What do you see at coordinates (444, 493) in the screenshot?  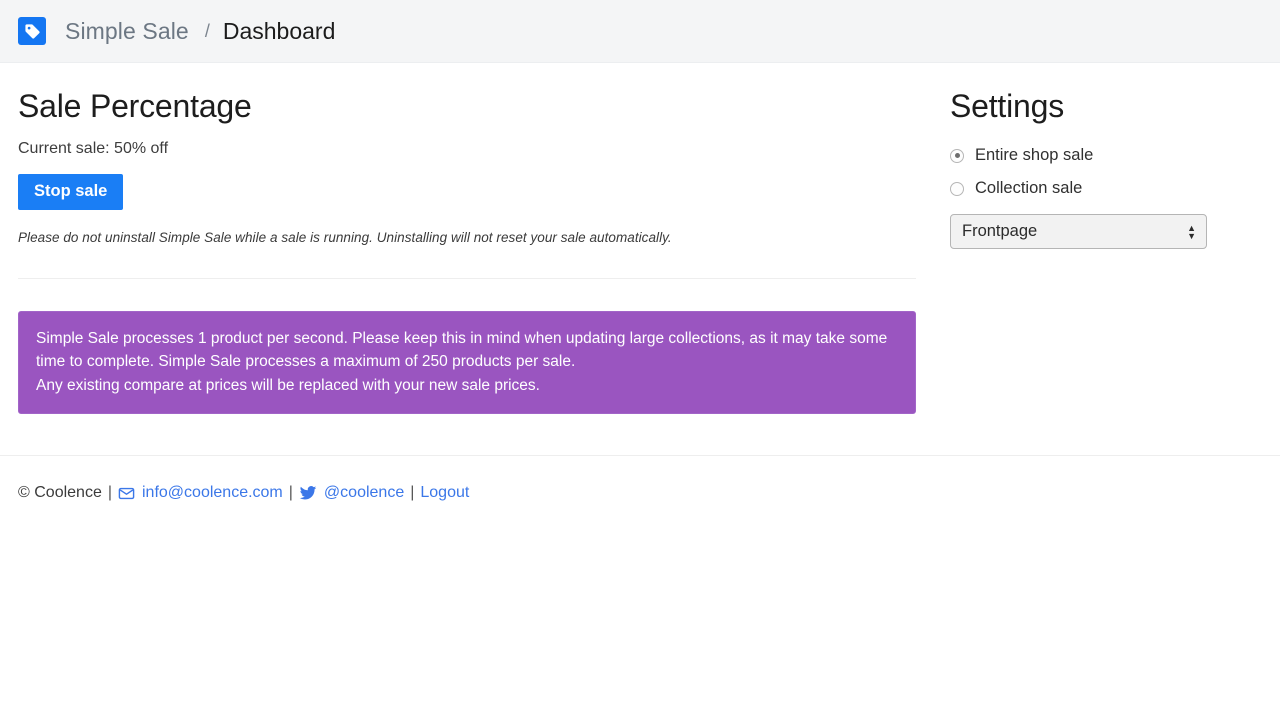 I see `footer-logout-link: Logout` at bounding box center [444, 493].